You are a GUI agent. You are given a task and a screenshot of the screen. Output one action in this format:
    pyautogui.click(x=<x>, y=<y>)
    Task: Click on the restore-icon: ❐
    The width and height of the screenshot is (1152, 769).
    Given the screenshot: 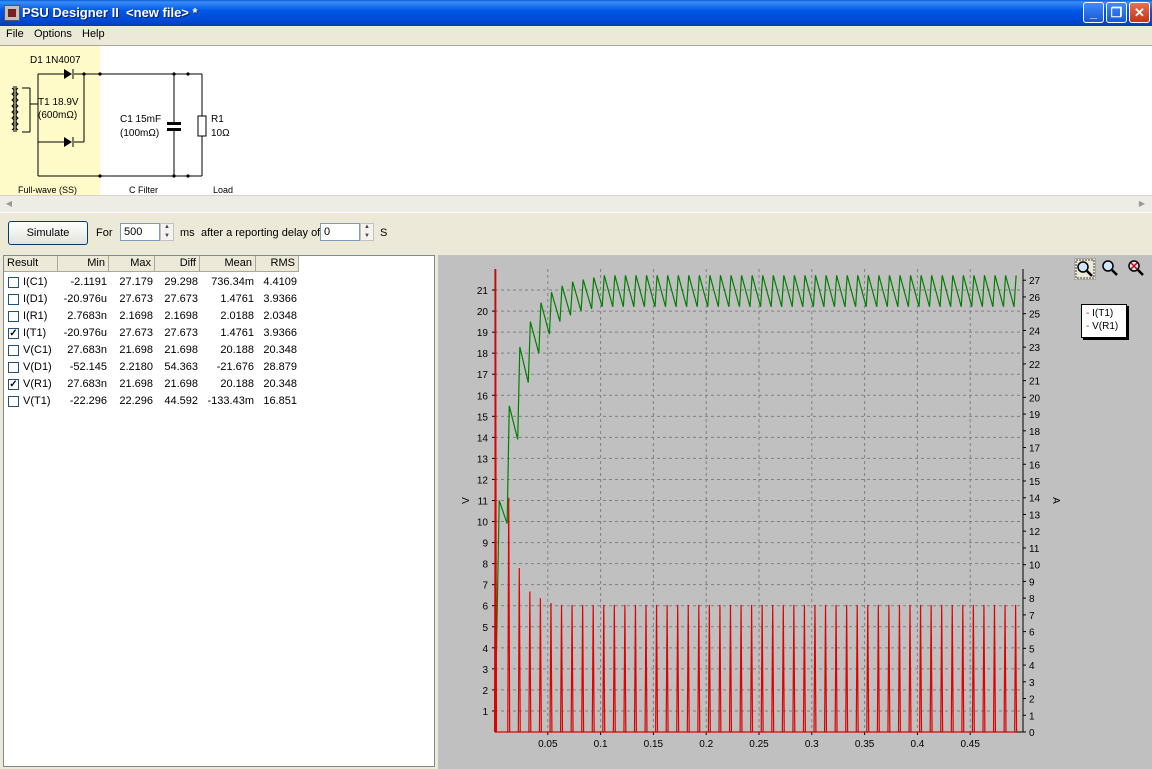 What is the action you would take?
    pyautogui.click(x=1116, y=12)
    